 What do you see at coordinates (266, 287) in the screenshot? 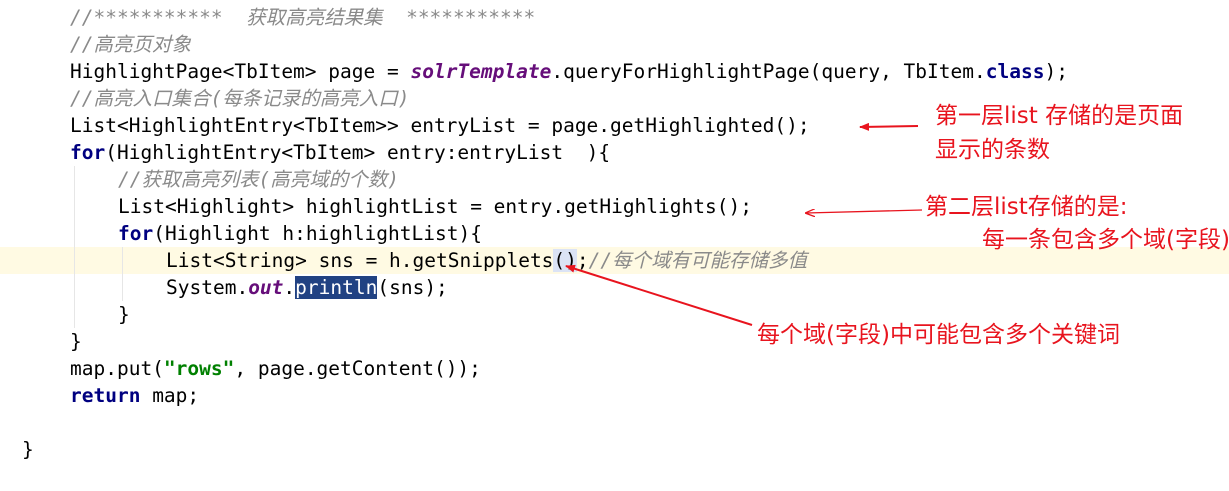
I see `code-token-static: out` at bounding box center [266, 287].